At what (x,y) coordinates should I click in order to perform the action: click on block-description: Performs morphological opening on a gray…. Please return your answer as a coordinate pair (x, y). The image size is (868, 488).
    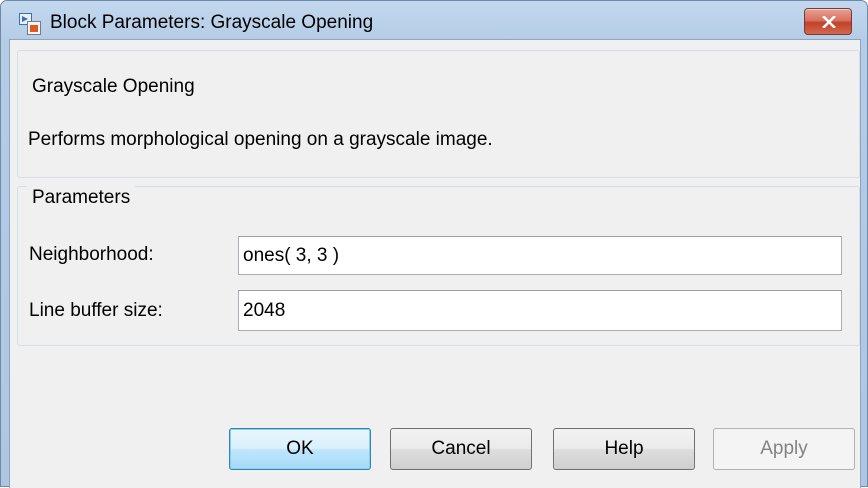
    Looking at the image, I should click on (260, 139).